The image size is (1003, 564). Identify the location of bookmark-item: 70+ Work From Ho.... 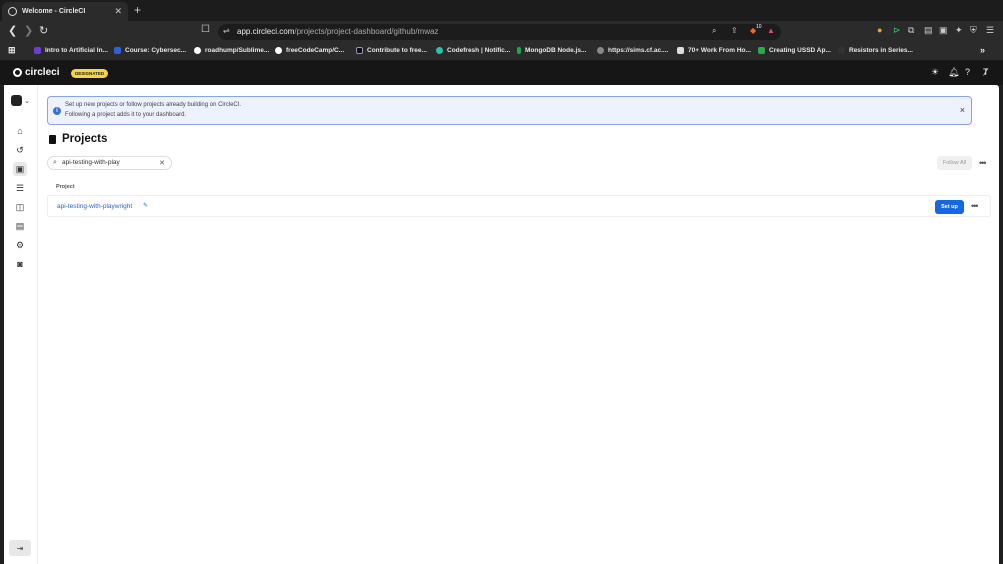
(714, 50).